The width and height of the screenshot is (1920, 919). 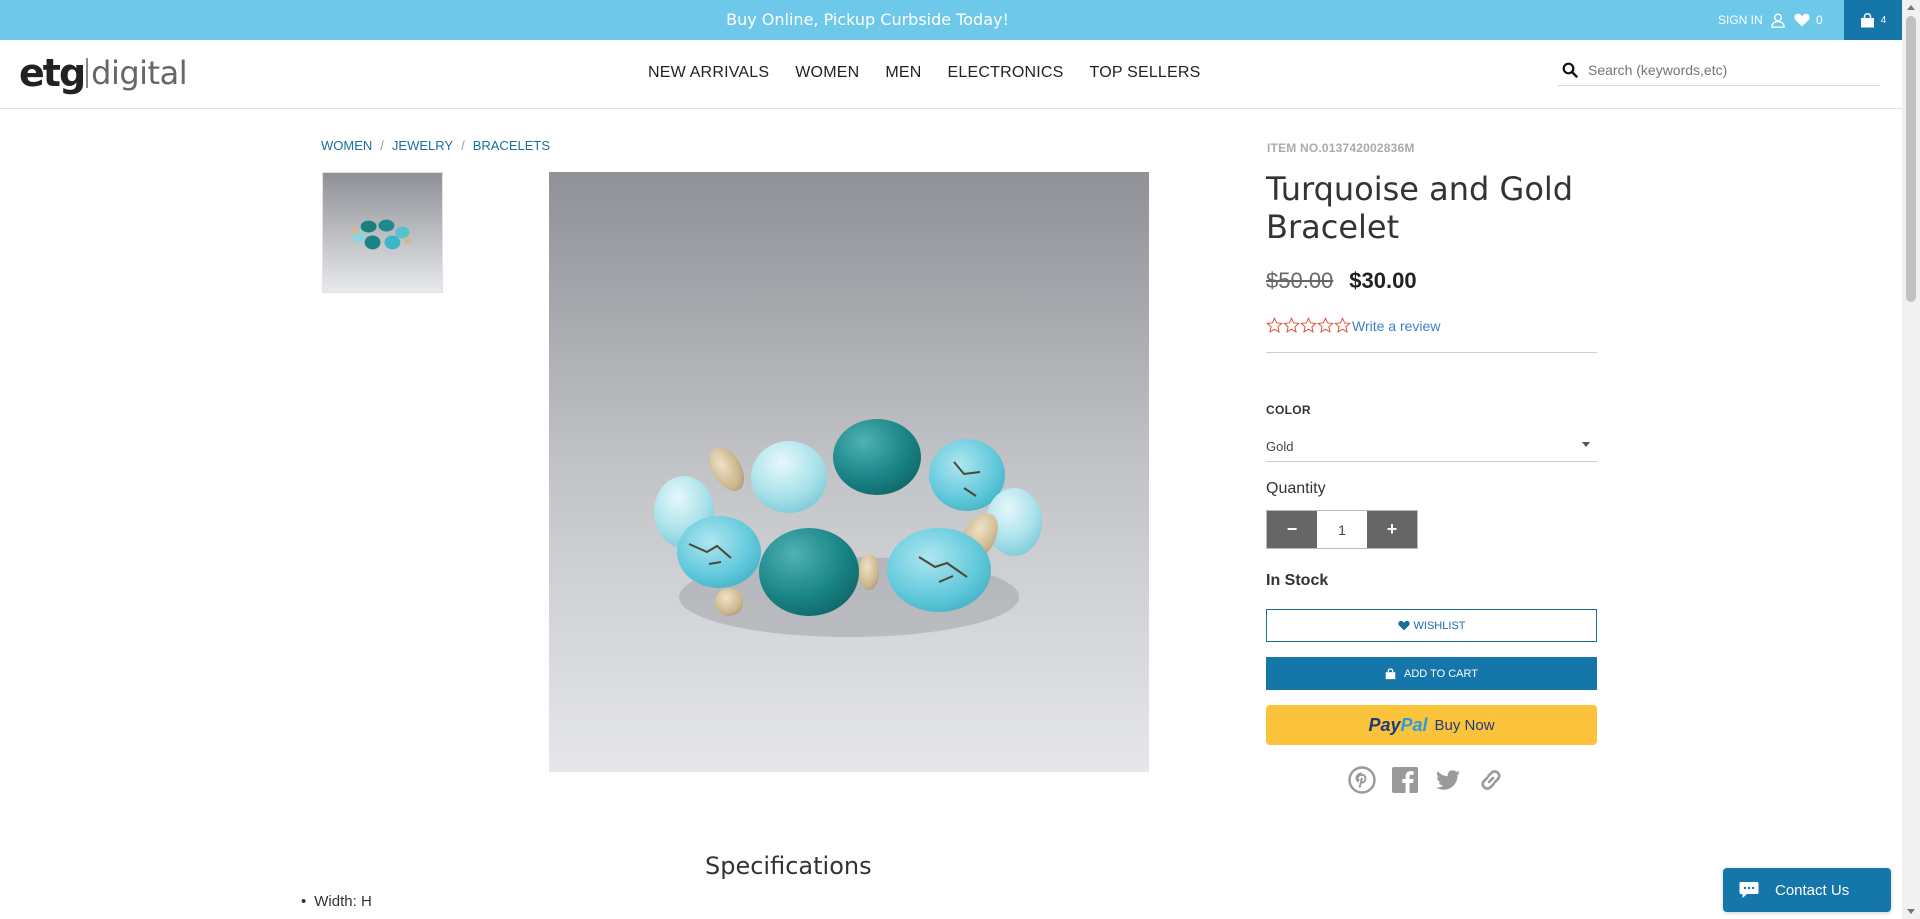 What do you see at coordinates (1812, 890) in the screenshot?
I see `contact-us-label: Contact Us` at bounding box center [1812, 890].